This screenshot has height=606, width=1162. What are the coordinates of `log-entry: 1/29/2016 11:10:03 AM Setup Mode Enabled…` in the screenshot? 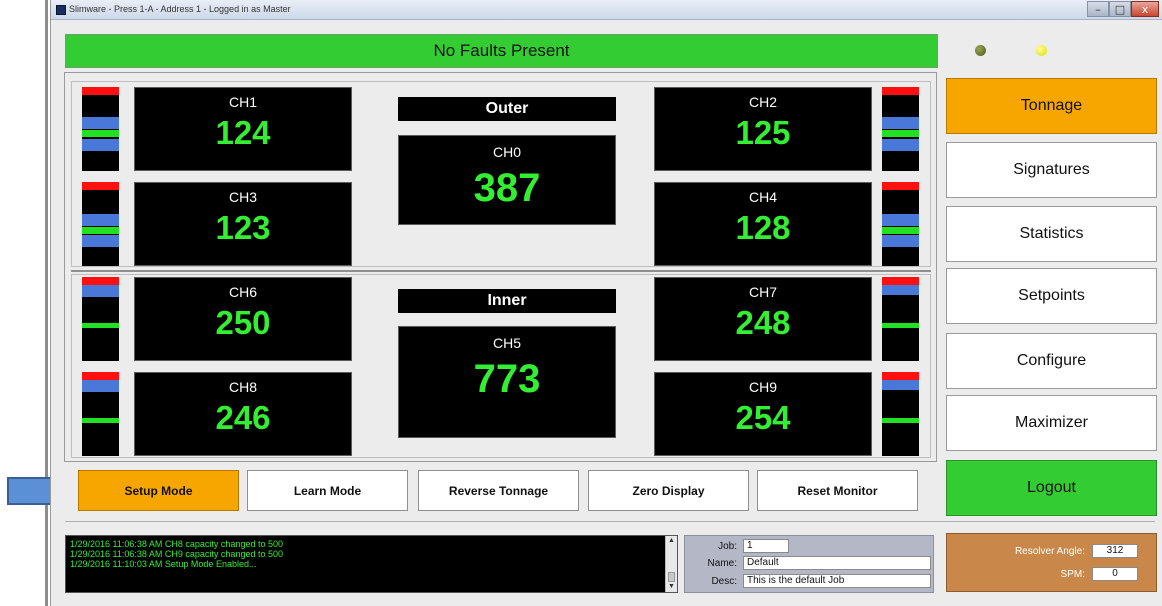 It's located at (163, 564).